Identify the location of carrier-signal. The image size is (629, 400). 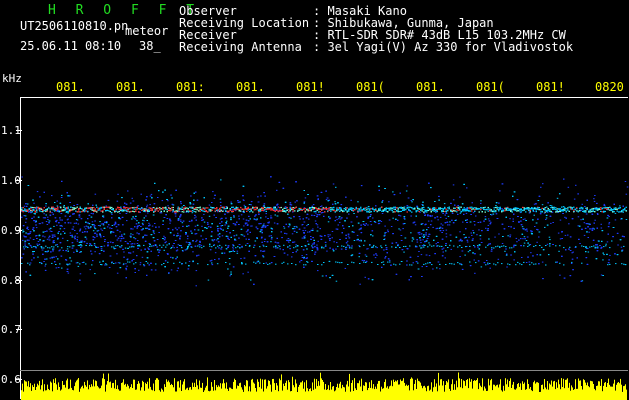
(324, 236).